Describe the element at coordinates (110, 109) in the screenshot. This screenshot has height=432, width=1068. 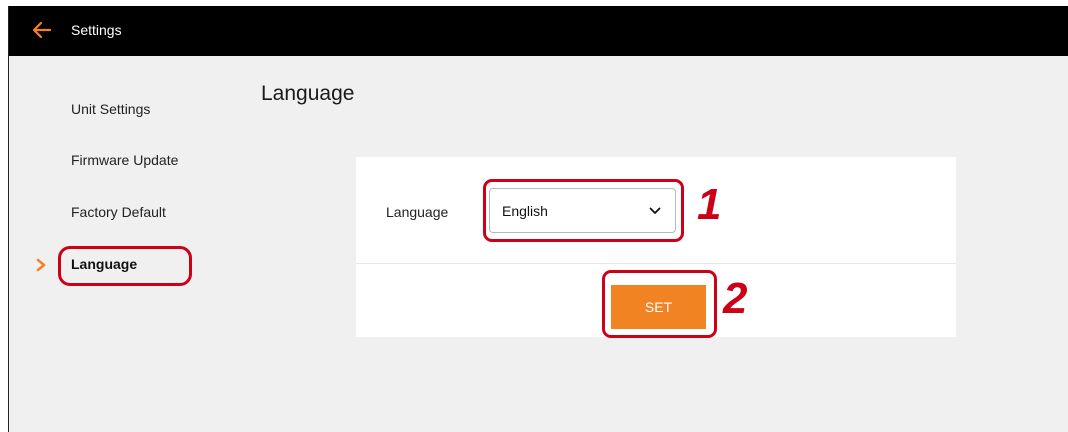
I see `sidebar-item-unit-settings: Unit Settings` at that location.